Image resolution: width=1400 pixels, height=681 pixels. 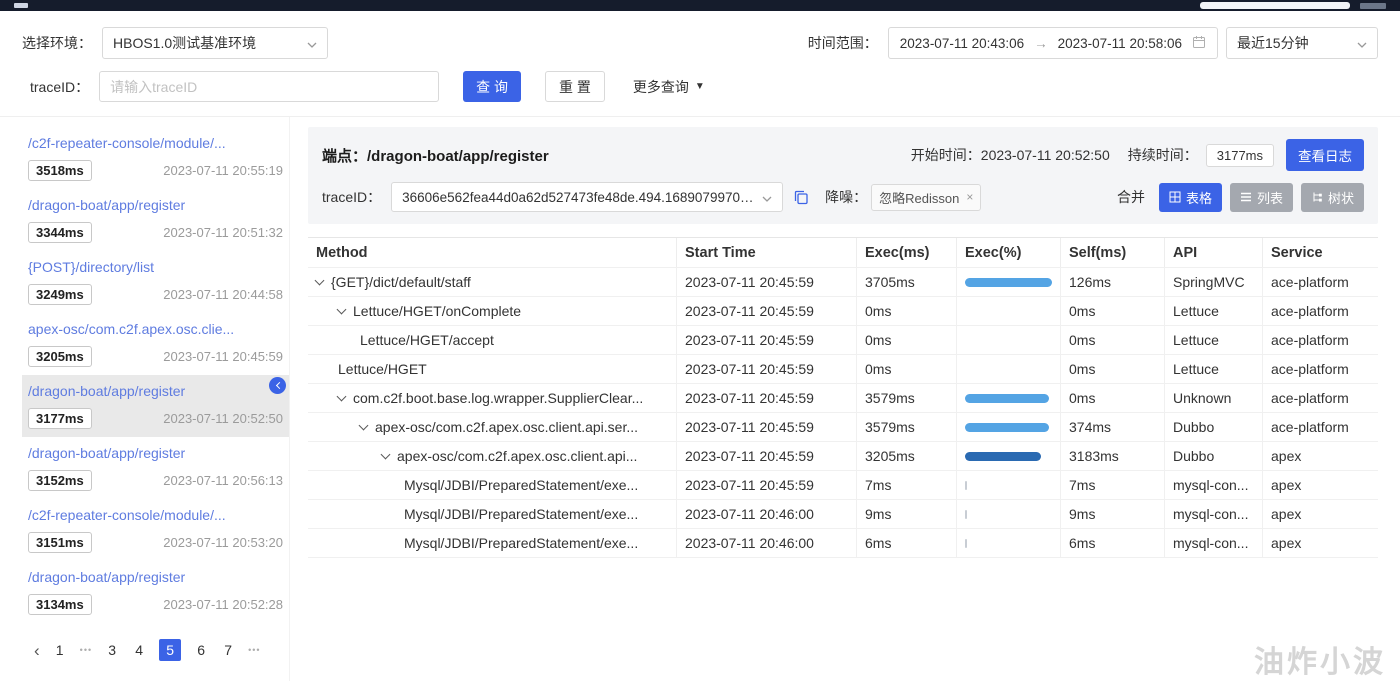 What do you see at coordinates (1213, 282) in the screenshot?
I see `api-cell: SpringMVC` at bounding box center [1213, 282].